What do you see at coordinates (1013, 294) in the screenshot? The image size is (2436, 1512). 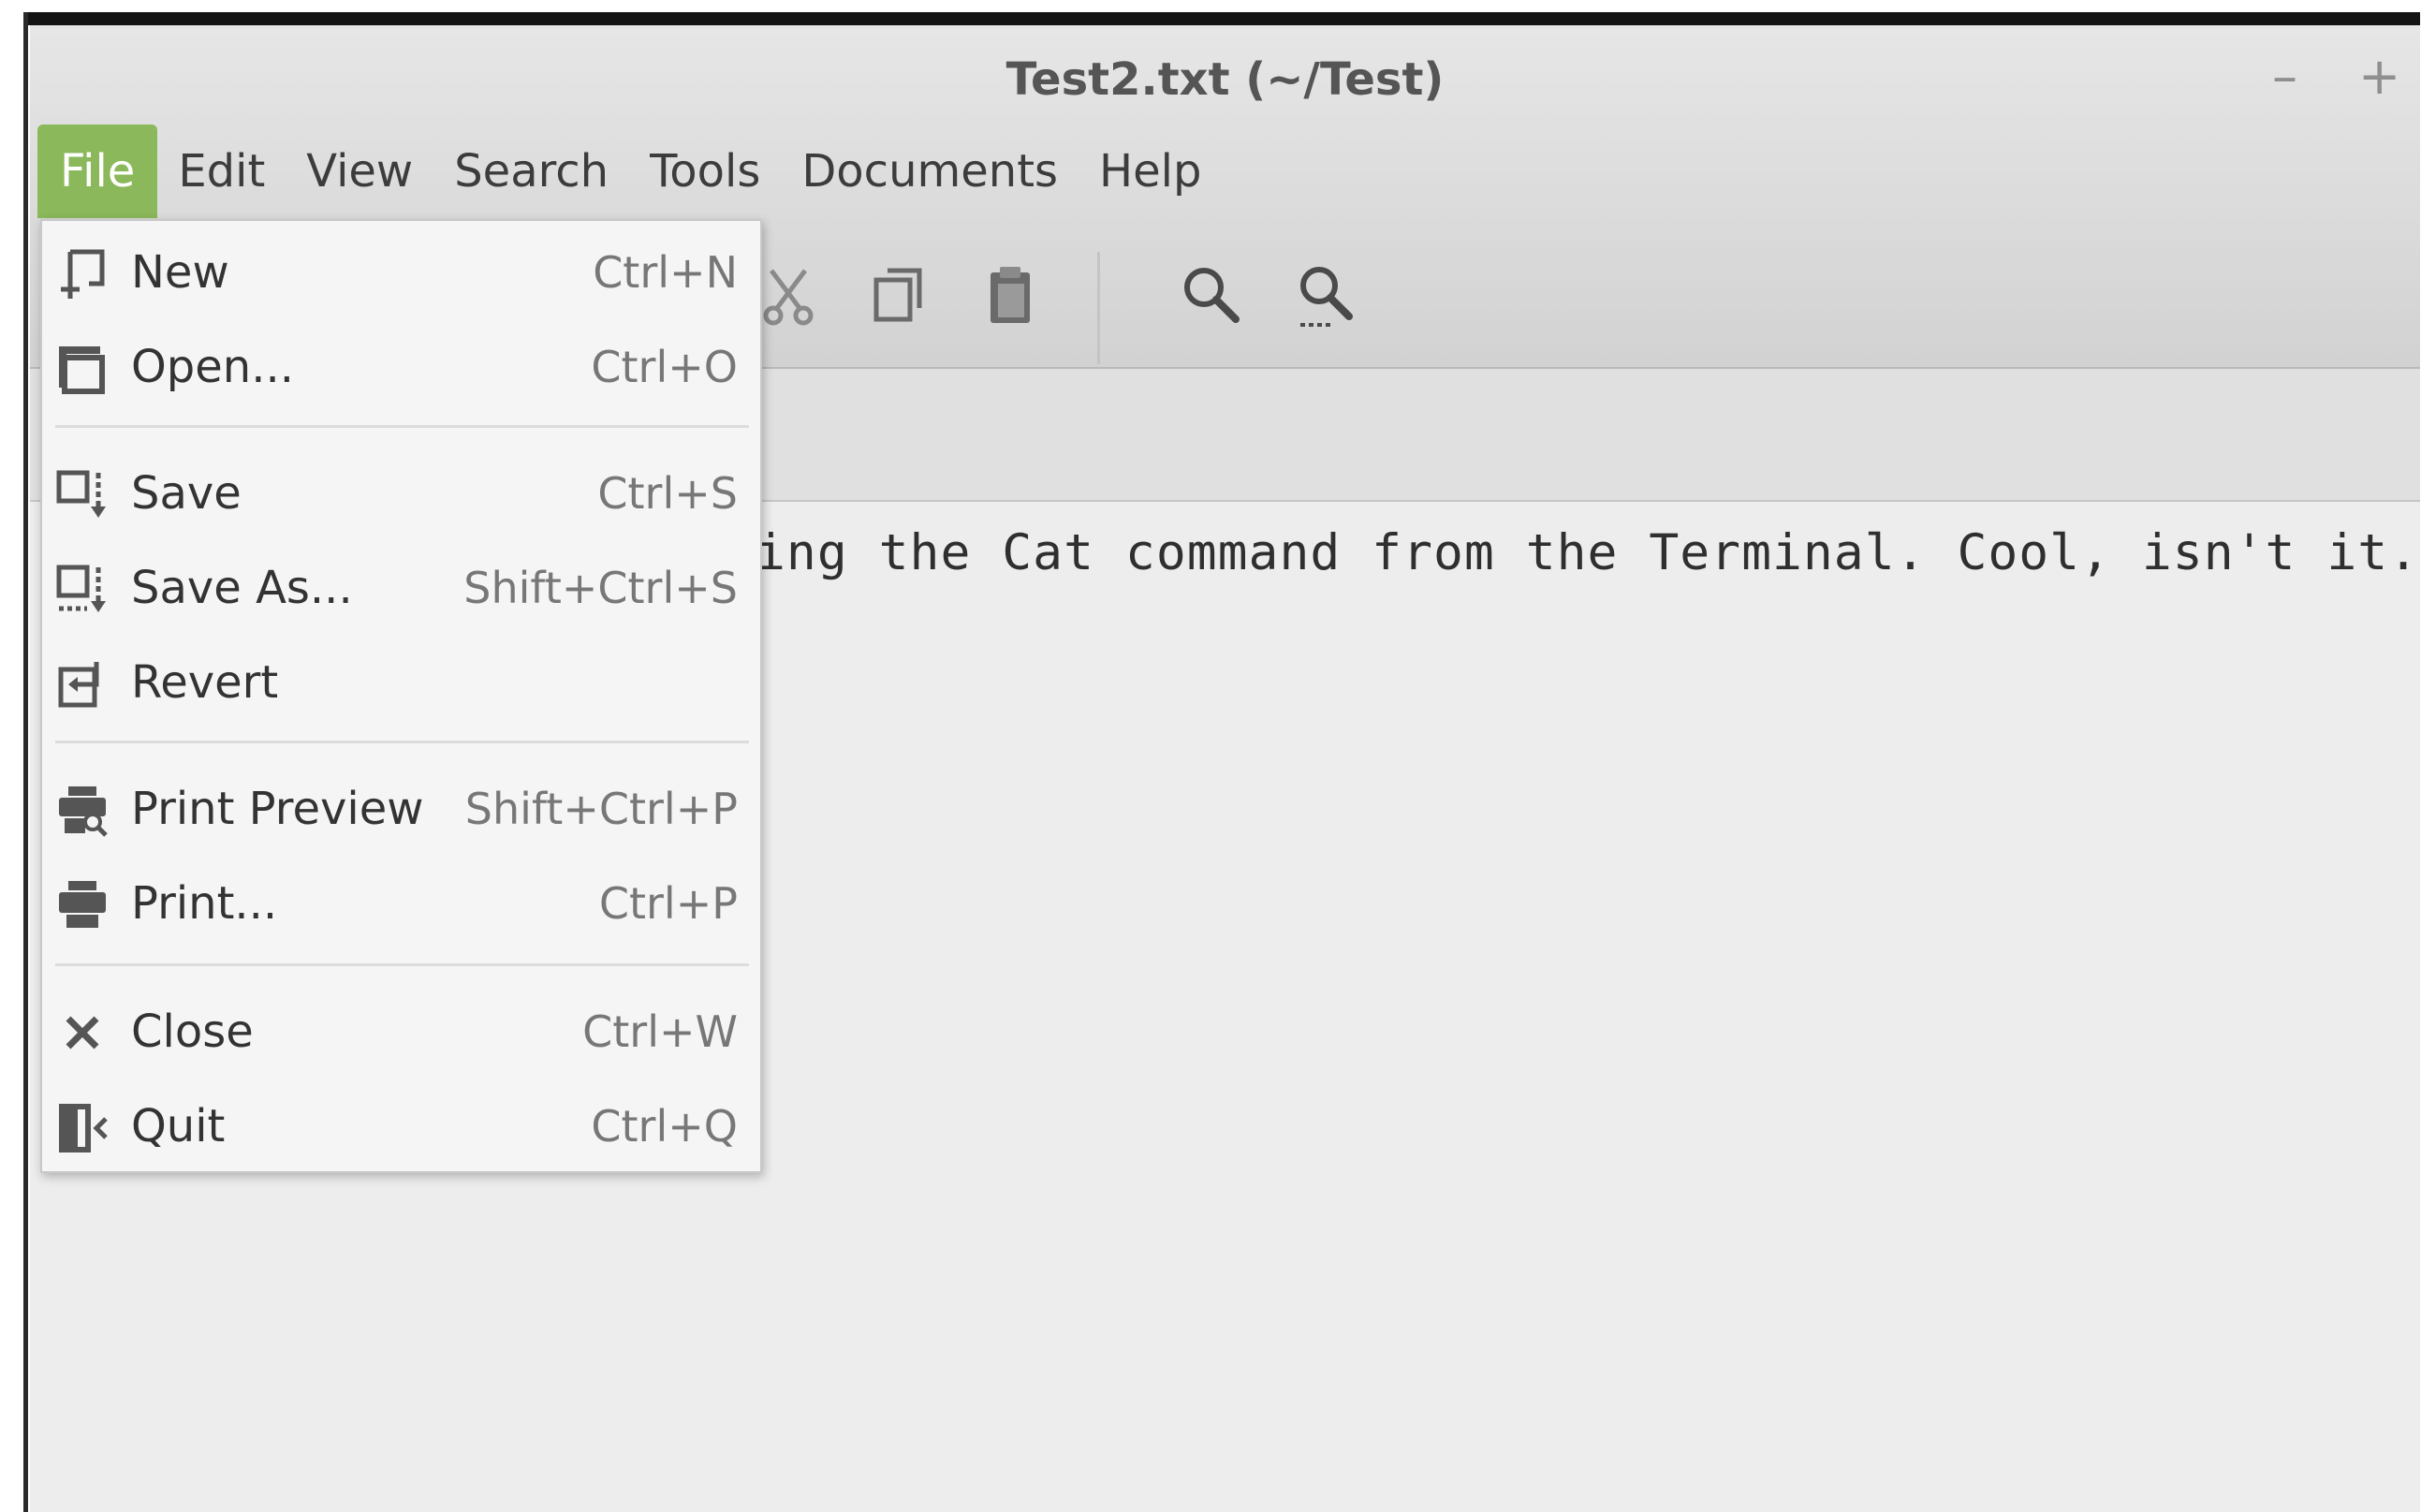 I see `paste-icon` at bounding box center [1013, 294].